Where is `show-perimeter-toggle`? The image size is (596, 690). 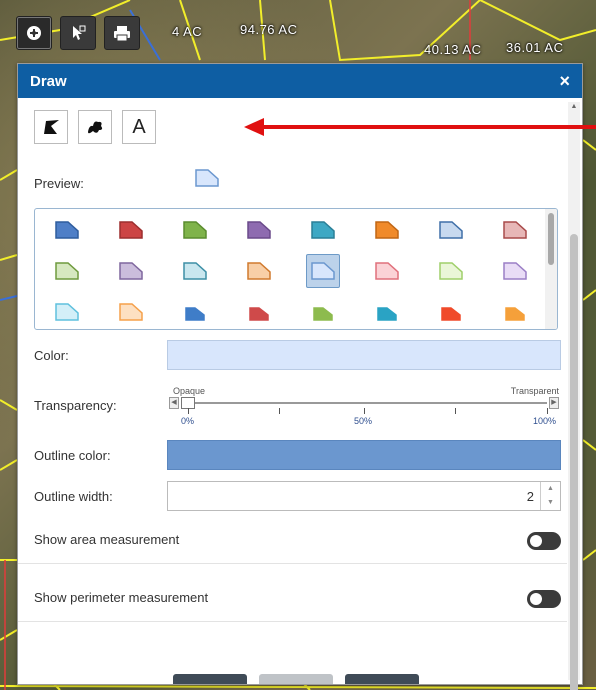
show-perimeter-toggle is located at coordinates (544, 599).